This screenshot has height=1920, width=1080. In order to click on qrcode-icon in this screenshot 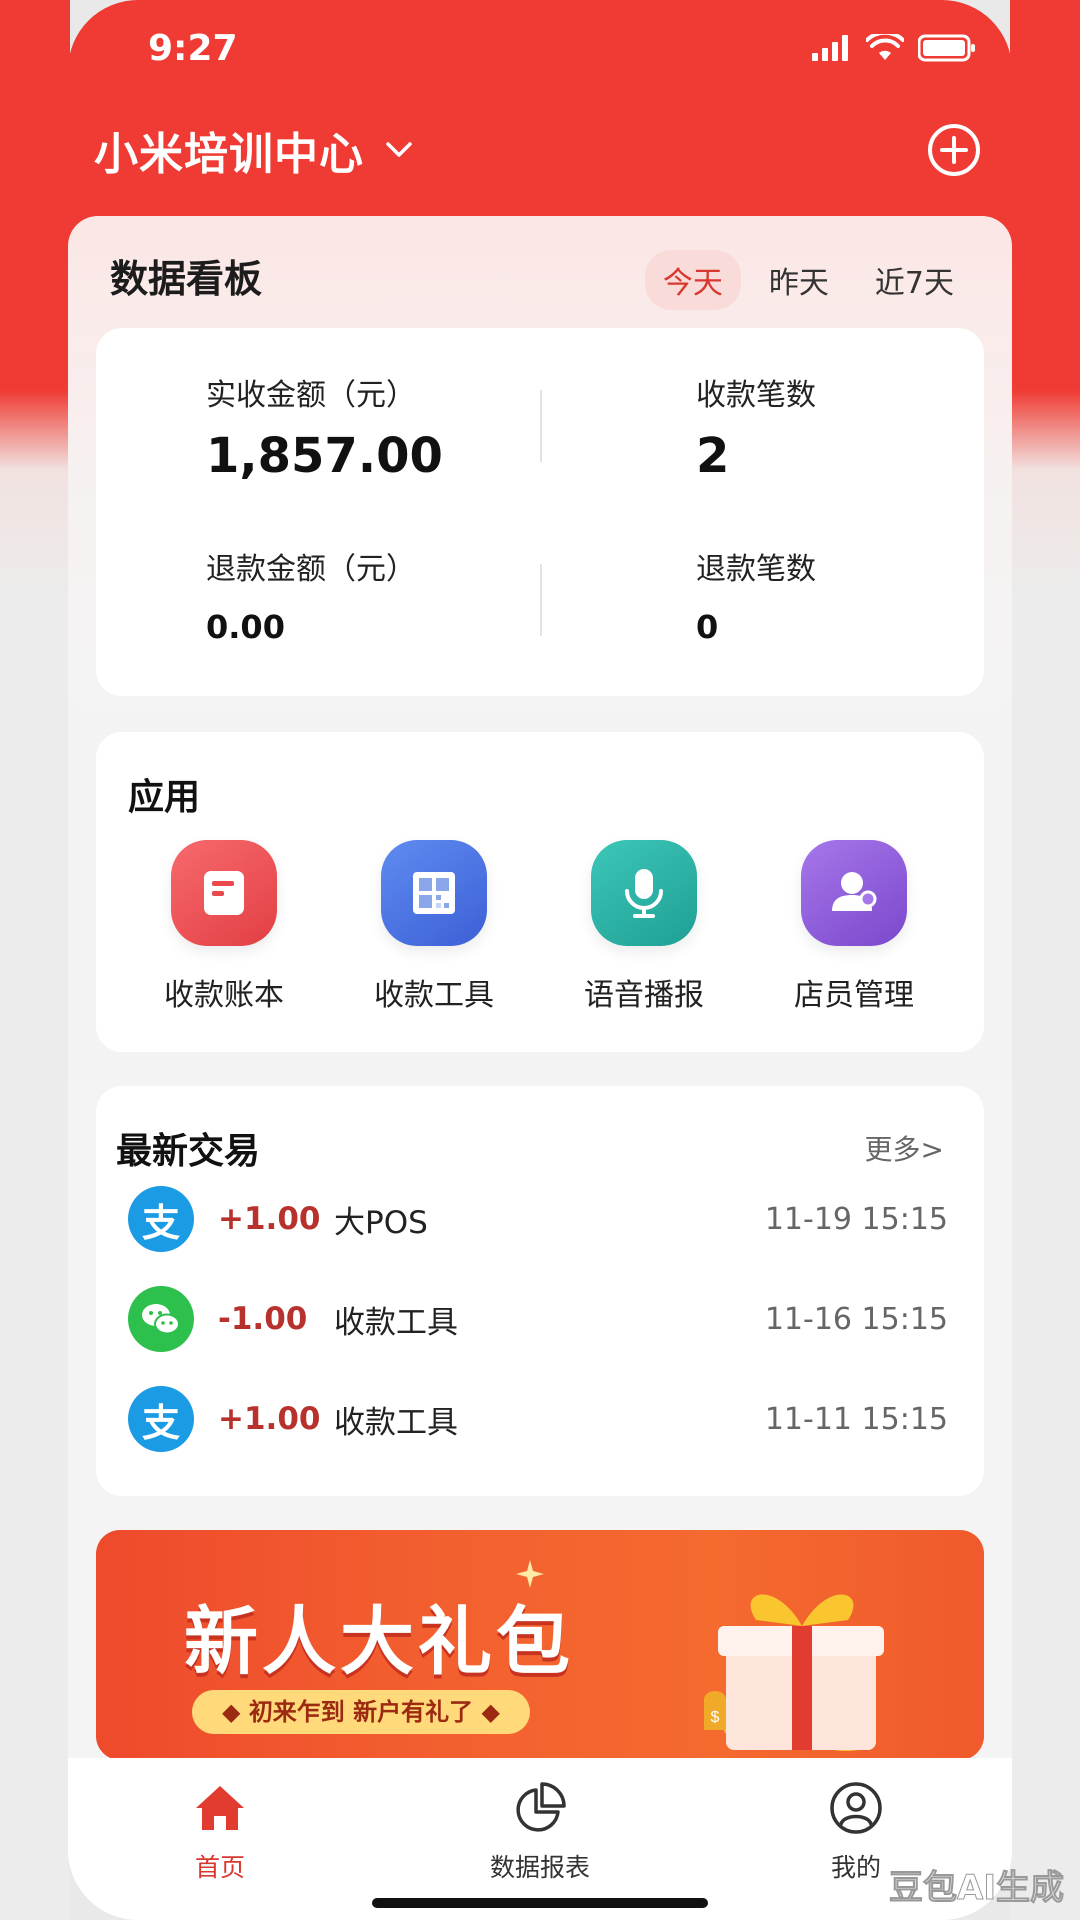, I will do `click(434, 893)`.